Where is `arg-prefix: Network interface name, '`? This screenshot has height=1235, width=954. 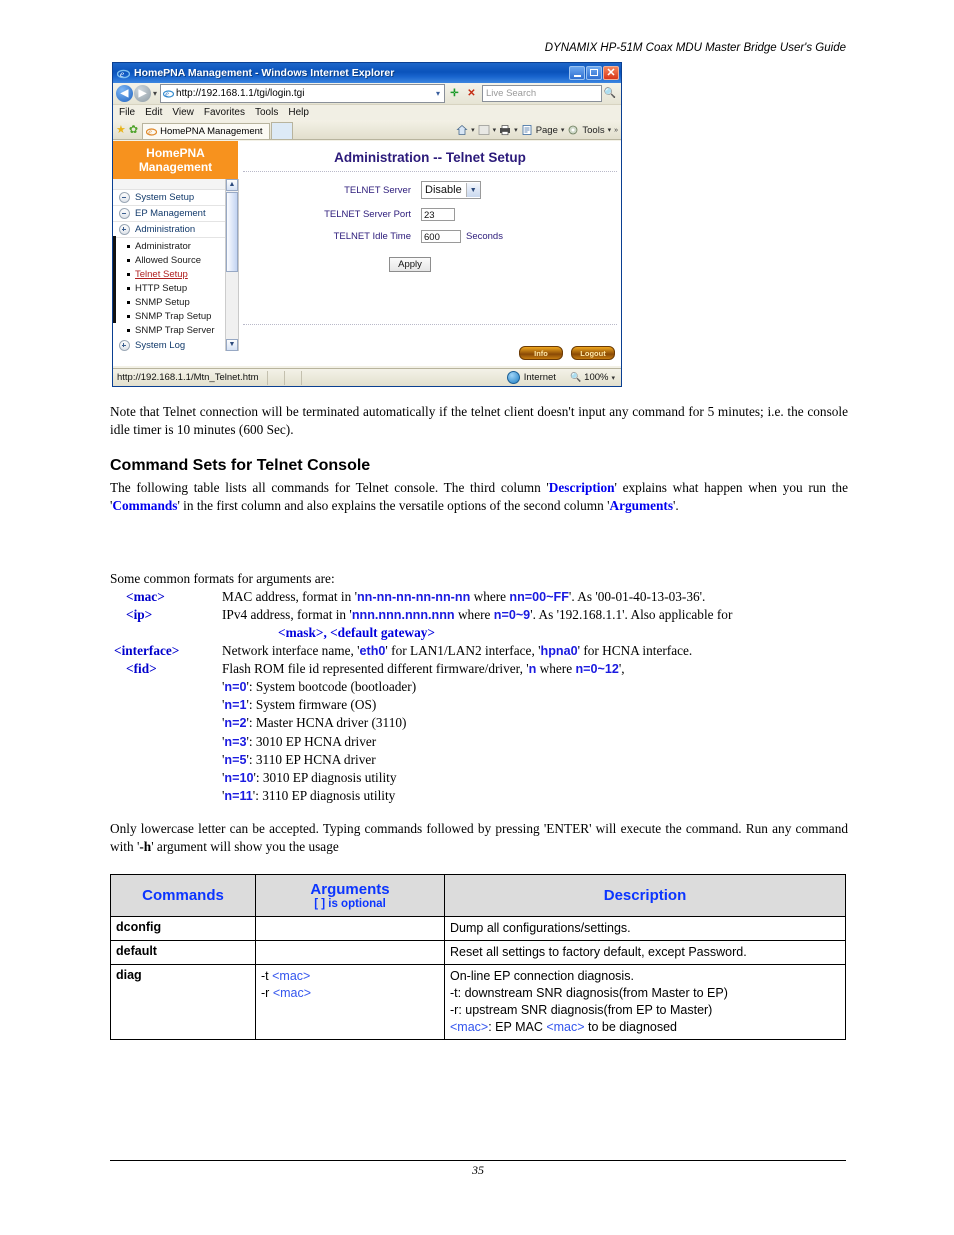
arg-prefix: Network interface name, ' is located at coordinates (291, 650).